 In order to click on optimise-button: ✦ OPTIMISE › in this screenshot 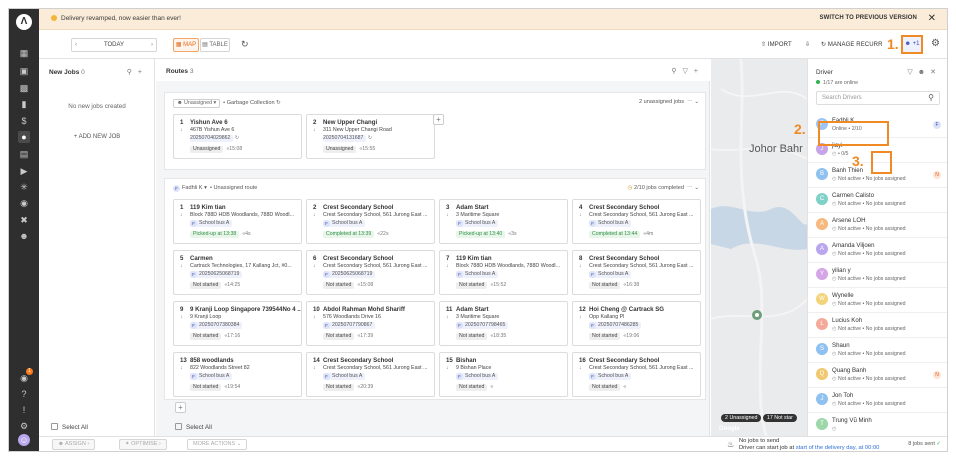, I will do `click(143, 444)`.